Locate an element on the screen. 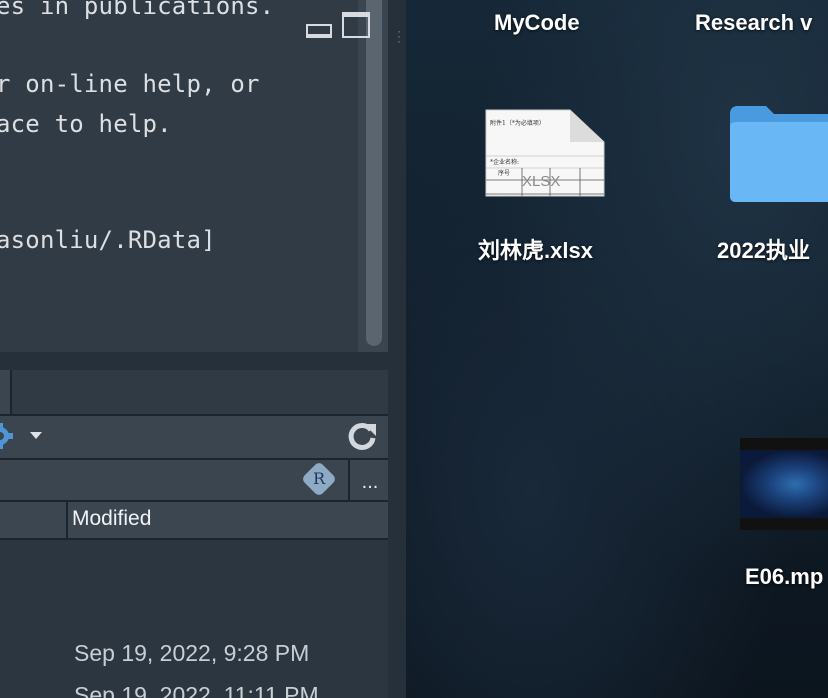 The height and width of the screenshot is (698, 828). column-divider is located at coordinates (67, 521).